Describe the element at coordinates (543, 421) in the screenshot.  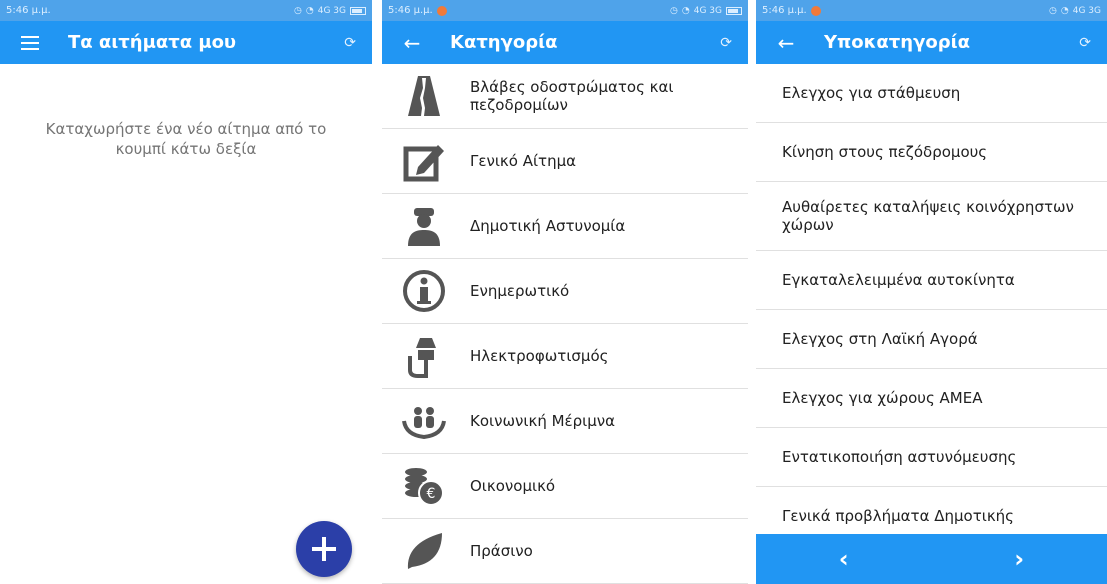
I see `category-label: Κοινωνική Μέριμνα` at that location.